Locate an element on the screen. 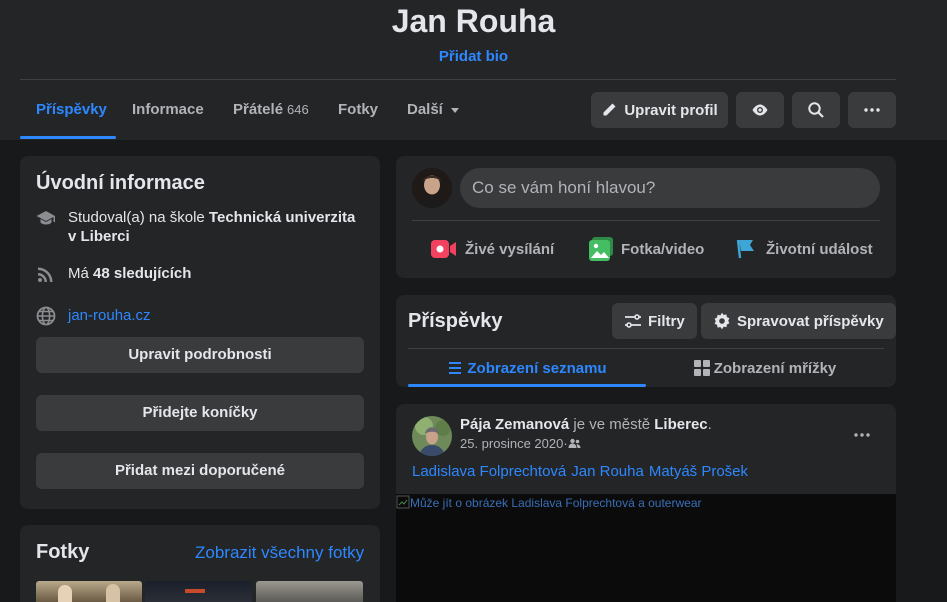 The height and width of the screenshot is (602, 947). post-verb: je ve městě is located at coordinates (612, 424).